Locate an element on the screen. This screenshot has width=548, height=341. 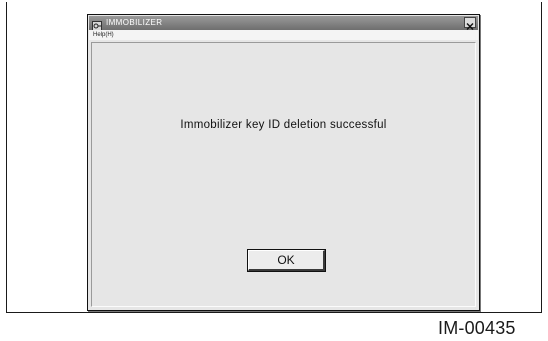
ok-button: OK is located at coordinates (286, 260).